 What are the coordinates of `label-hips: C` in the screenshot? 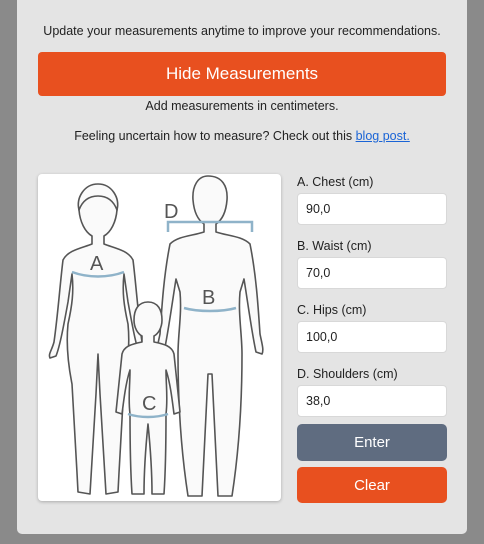 It's located at (149, 404).